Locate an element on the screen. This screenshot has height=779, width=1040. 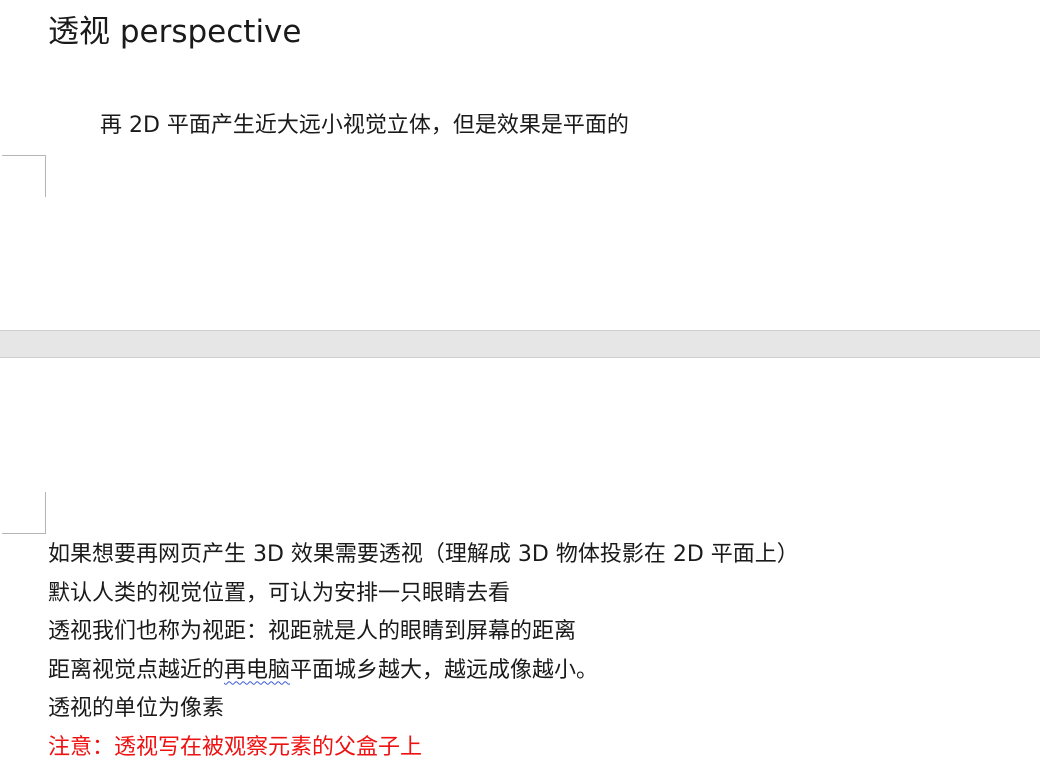
body-line-4: 距离视觉点越近的再电脑平面城乡越大，越远成像越小。 is located at coordinates (423, 671).